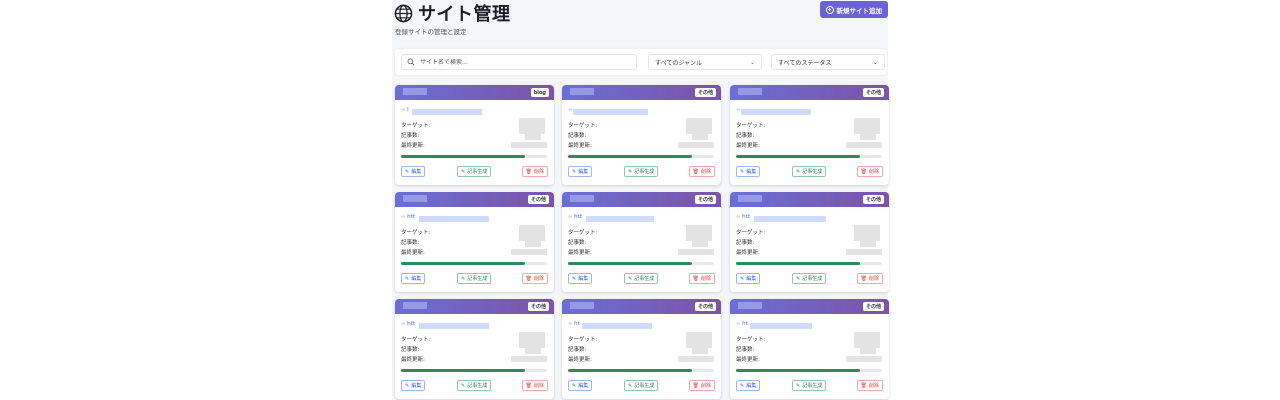 This screenshot has width=1280, height=400. I want to click on site-card: その他 ∞ ターゲット: 記事数: 最終更新: ✎ 編集 ✎ 記事生成 🗑 削除, so click(809, 135).